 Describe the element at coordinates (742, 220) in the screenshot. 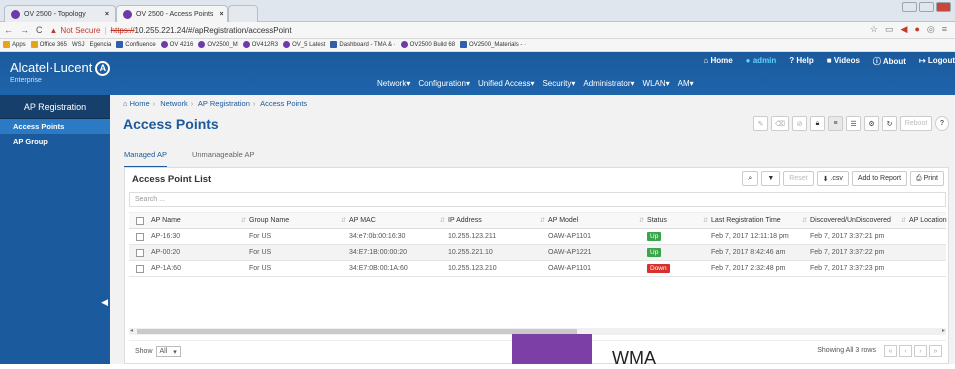

I see `col-last-registration: ⇵ Last Registration Time` at that location.